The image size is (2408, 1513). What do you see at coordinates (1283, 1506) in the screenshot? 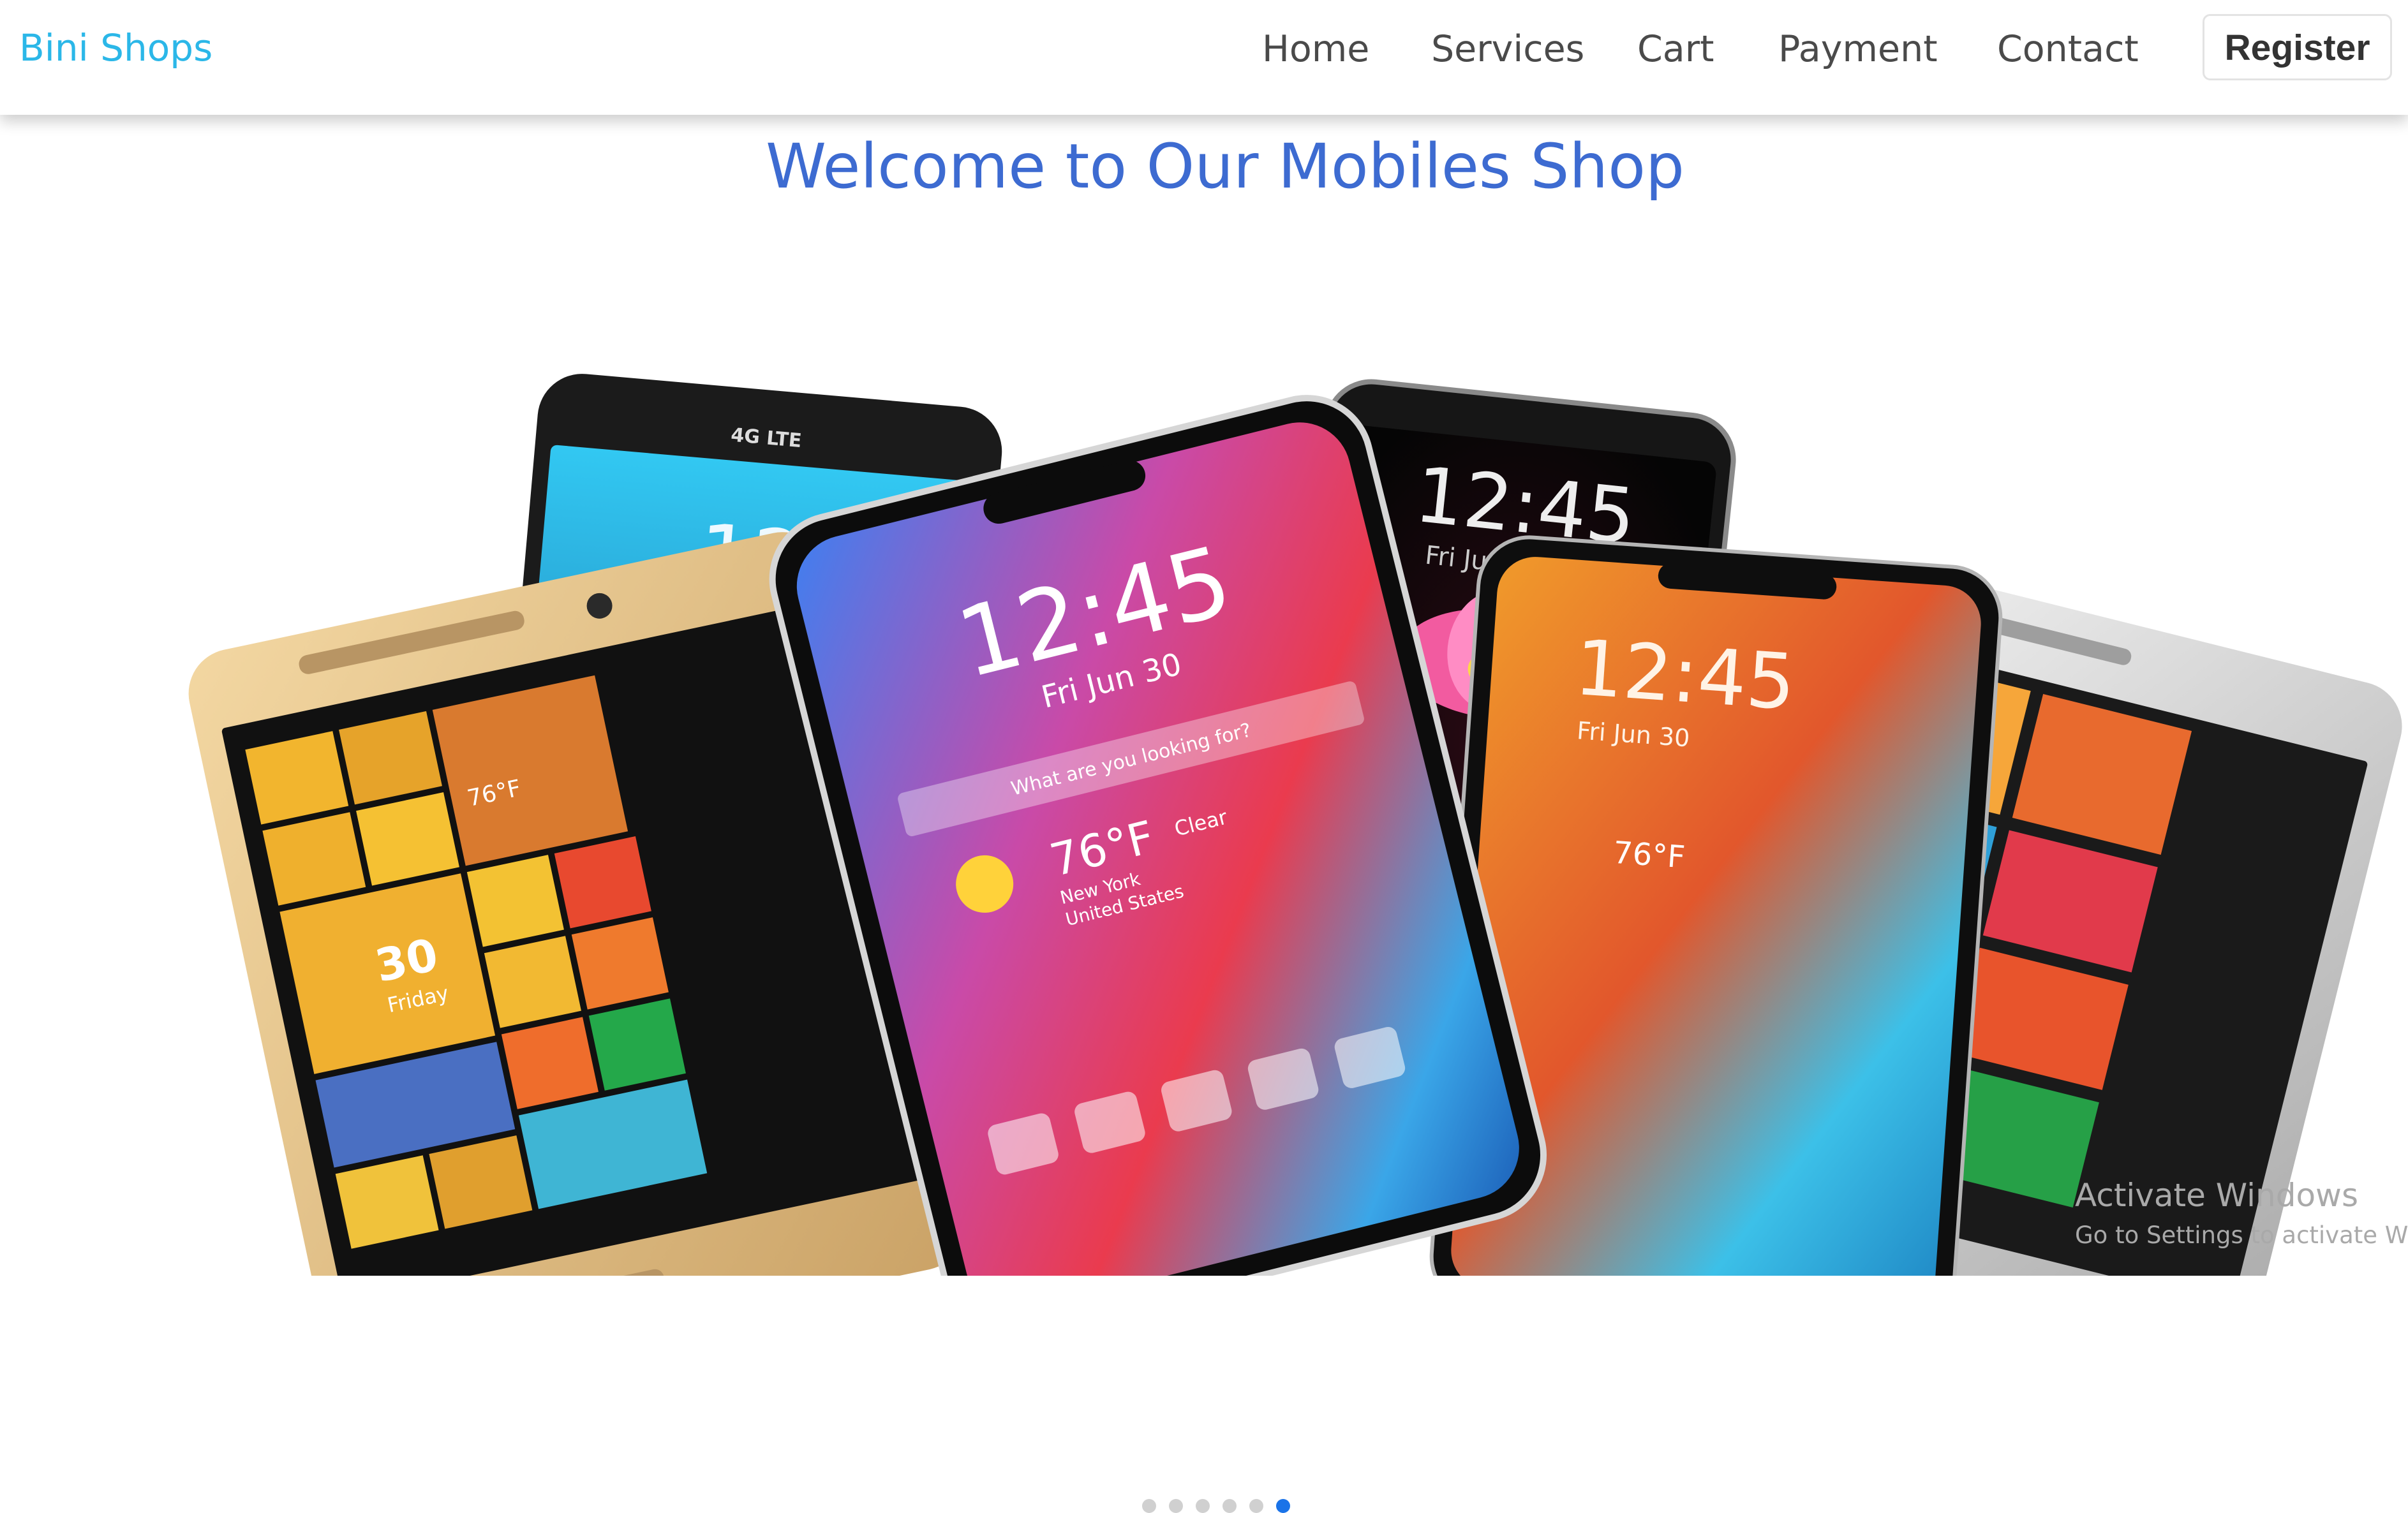
I see `carousel-indicator-6-active` at bounding box center [1283, 1506].